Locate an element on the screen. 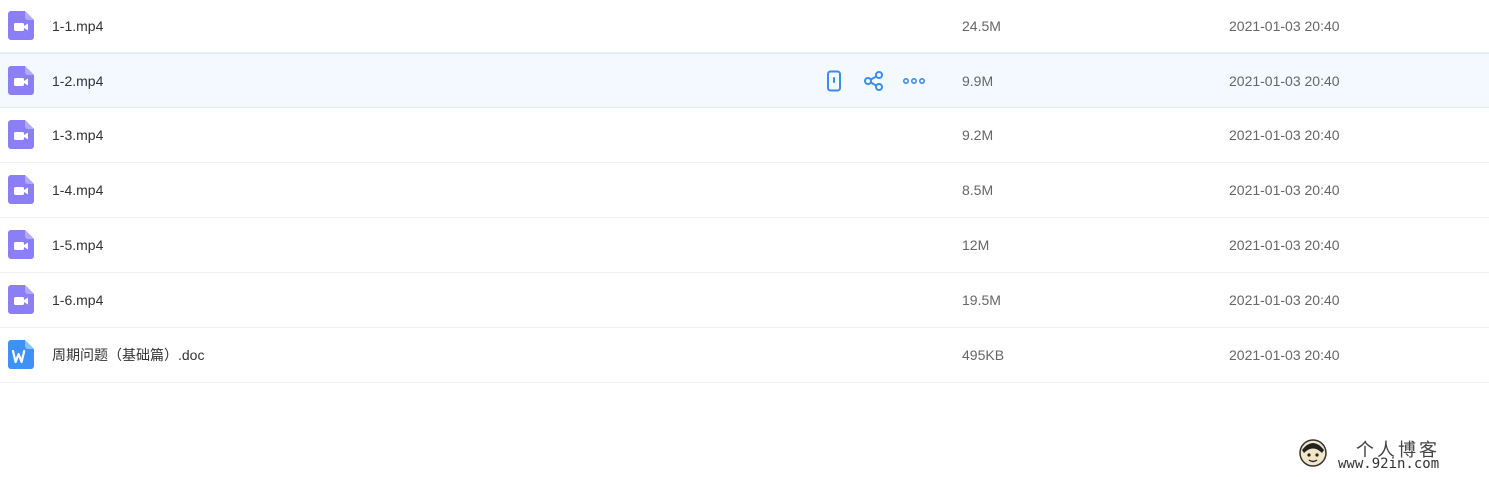  watermark-url: www.92in.com is located at coordinates (1389, 464).